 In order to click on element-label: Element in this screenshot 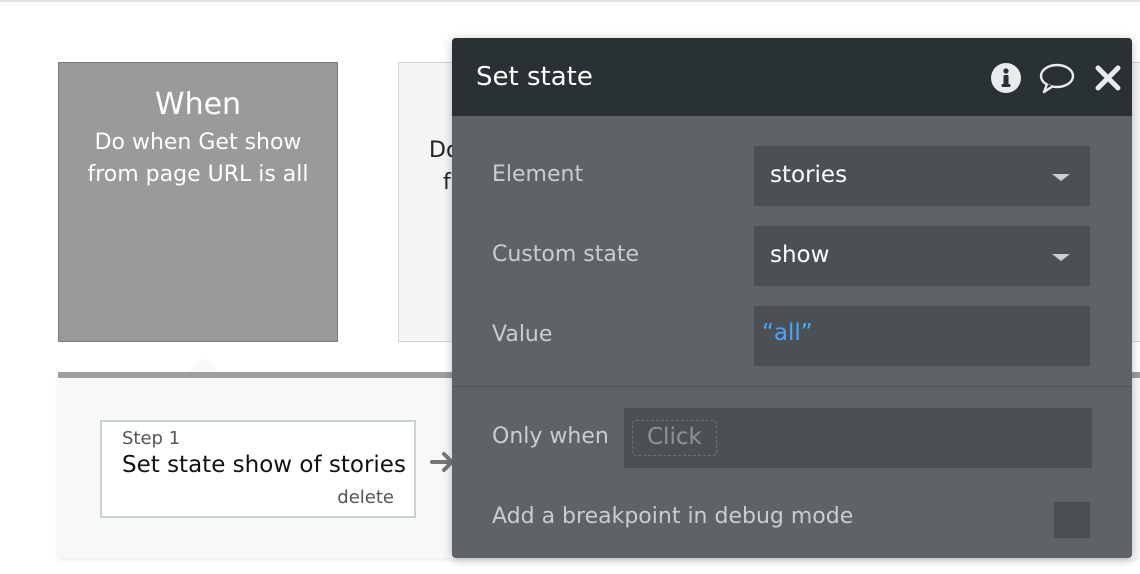, I will do `click(538, 174)`.